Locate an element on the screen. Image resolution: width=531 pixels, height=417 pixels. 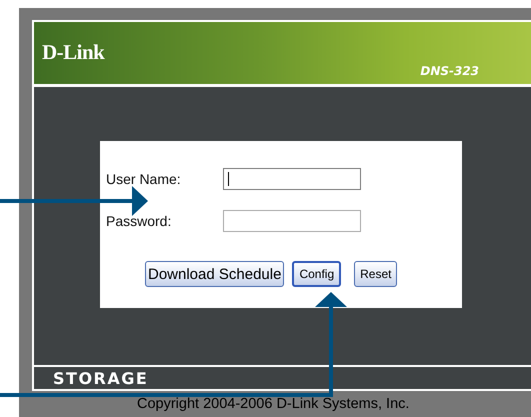
copyright-text: Copyright 2004-2006 D-Link Systems, Inc. is located at coordinates (273, 404).